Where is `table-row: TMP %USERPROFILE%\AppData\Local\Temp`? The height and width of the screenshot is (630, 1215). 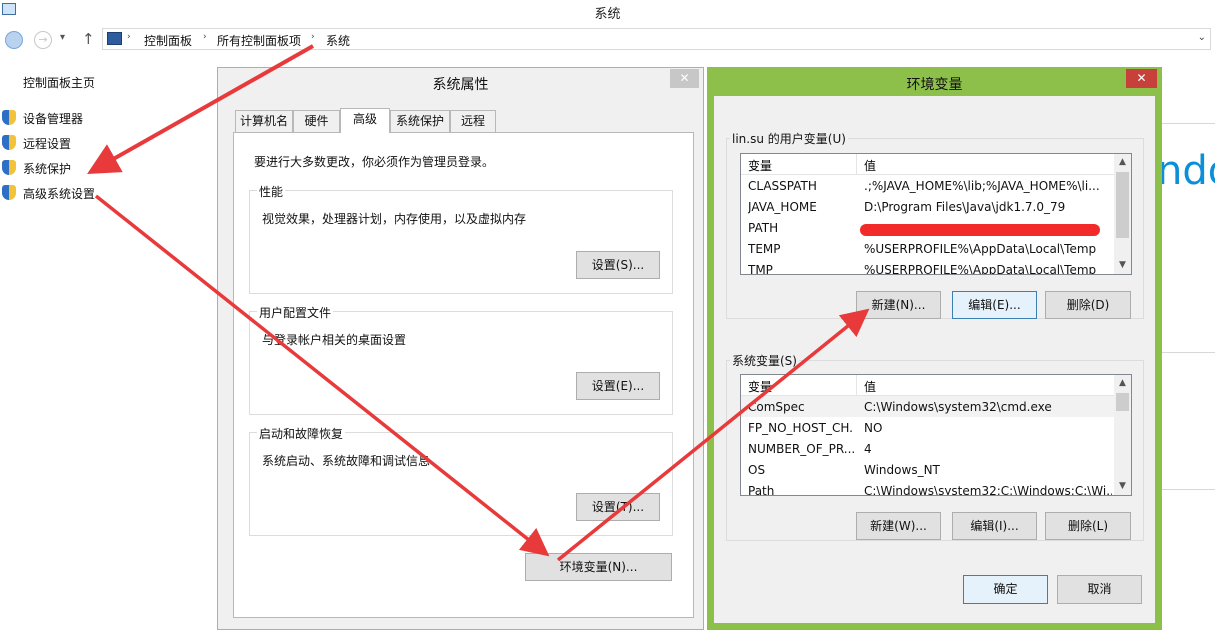 table-row: TMP %USERPROFILE%\AppData\Local\Temp is located at coordinates (927, 267).